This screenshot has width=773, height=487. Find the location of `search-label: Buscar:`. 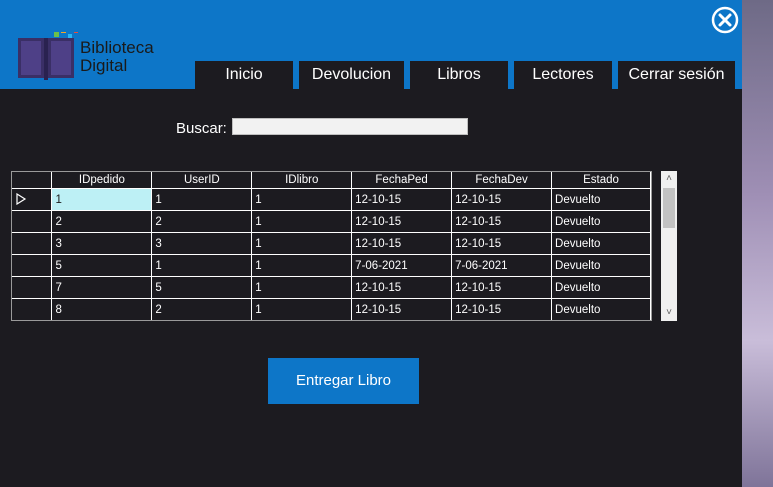

search-label: Buscar: is located at coordinates (201, 128).